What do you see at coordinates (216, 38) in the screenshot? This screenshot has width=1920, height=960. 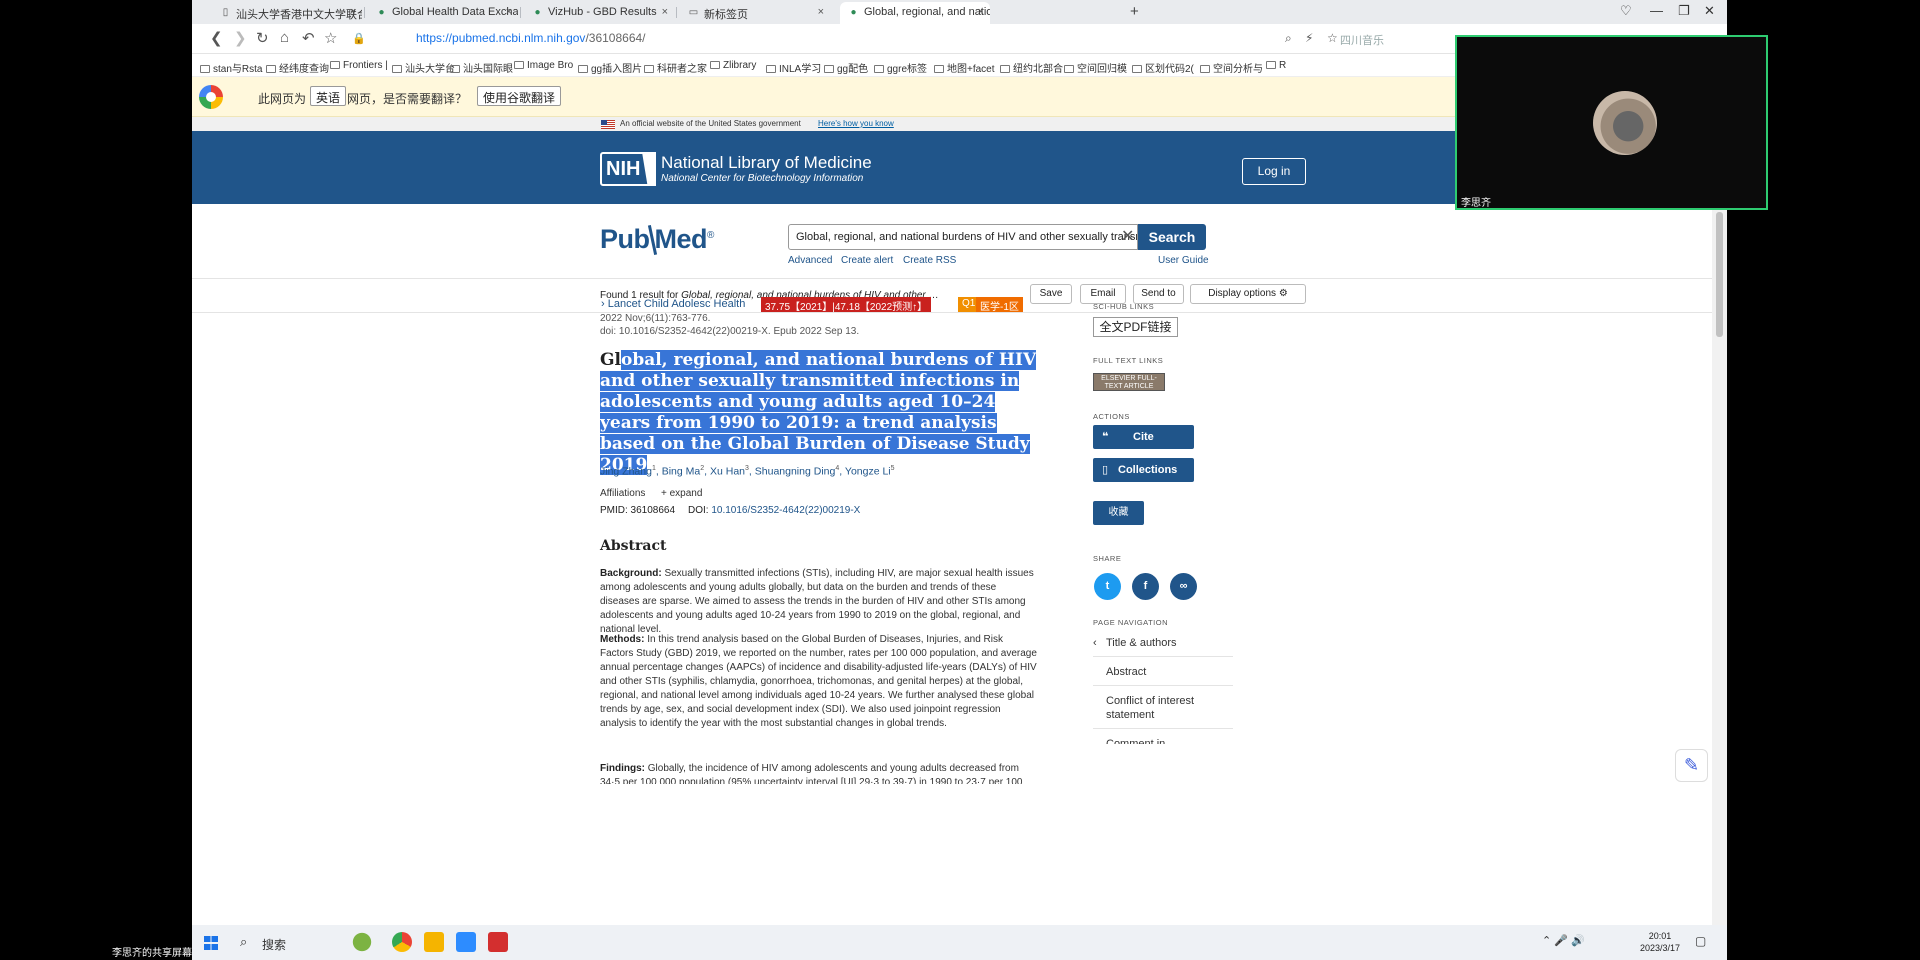 I see `back-icon: ❮` at bounding box center [216, 38].